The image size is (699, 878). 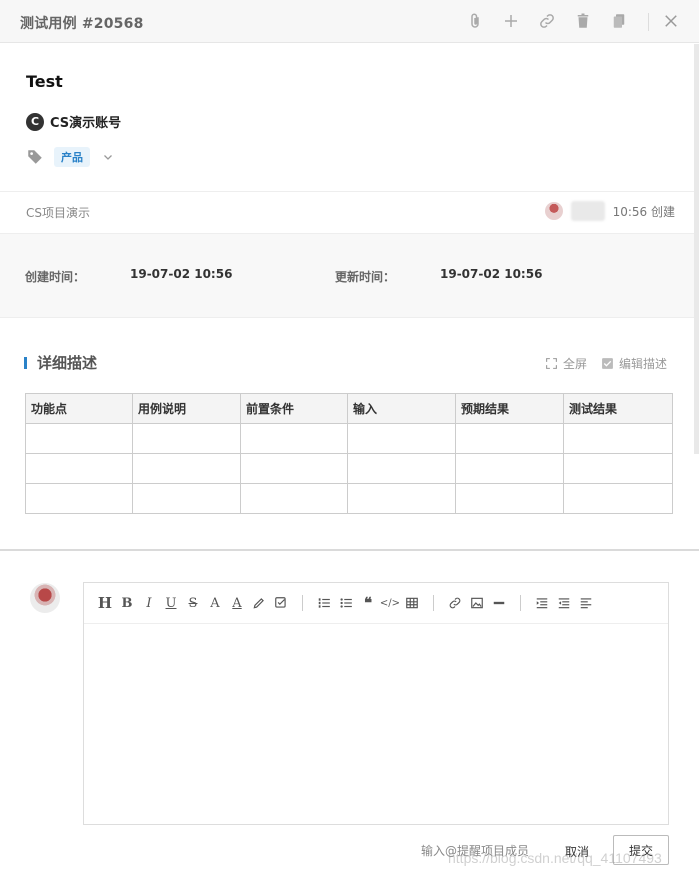 What do you see at coordinates (25, 362) in the screenshot?
I see `section-accent-bar` at bounding box center [25, 362].